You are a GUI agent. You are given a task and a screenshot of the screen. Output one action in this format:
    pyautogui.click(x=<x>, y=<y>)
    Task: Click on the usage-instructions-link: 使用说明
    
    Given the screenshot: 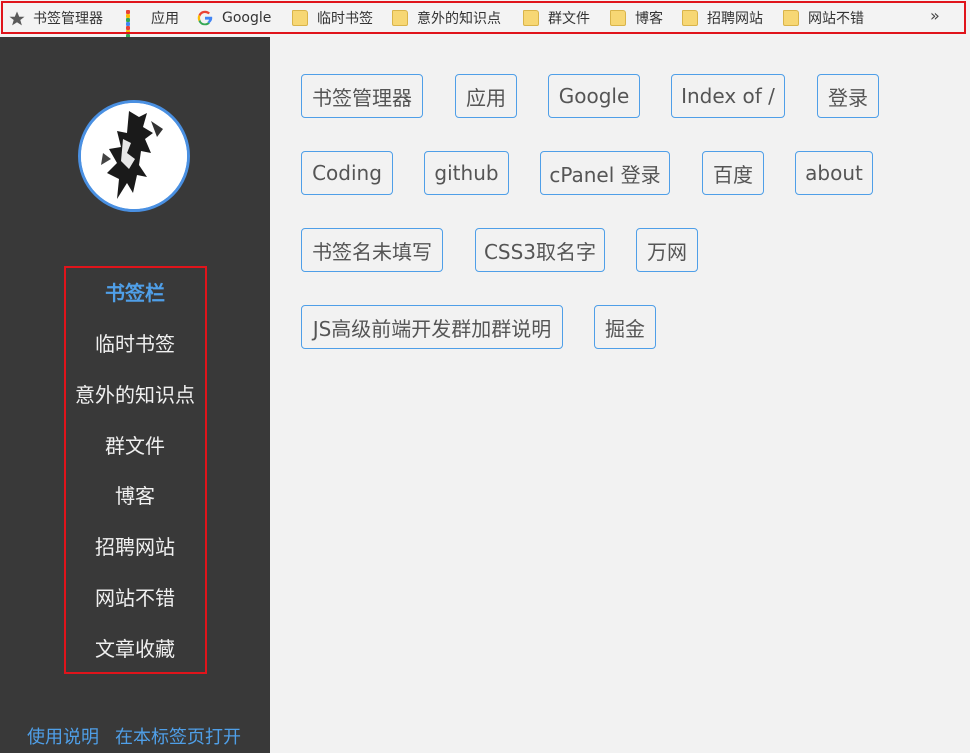 What is the action you would take?
    pyautogui.click(x=63, y=736)
    